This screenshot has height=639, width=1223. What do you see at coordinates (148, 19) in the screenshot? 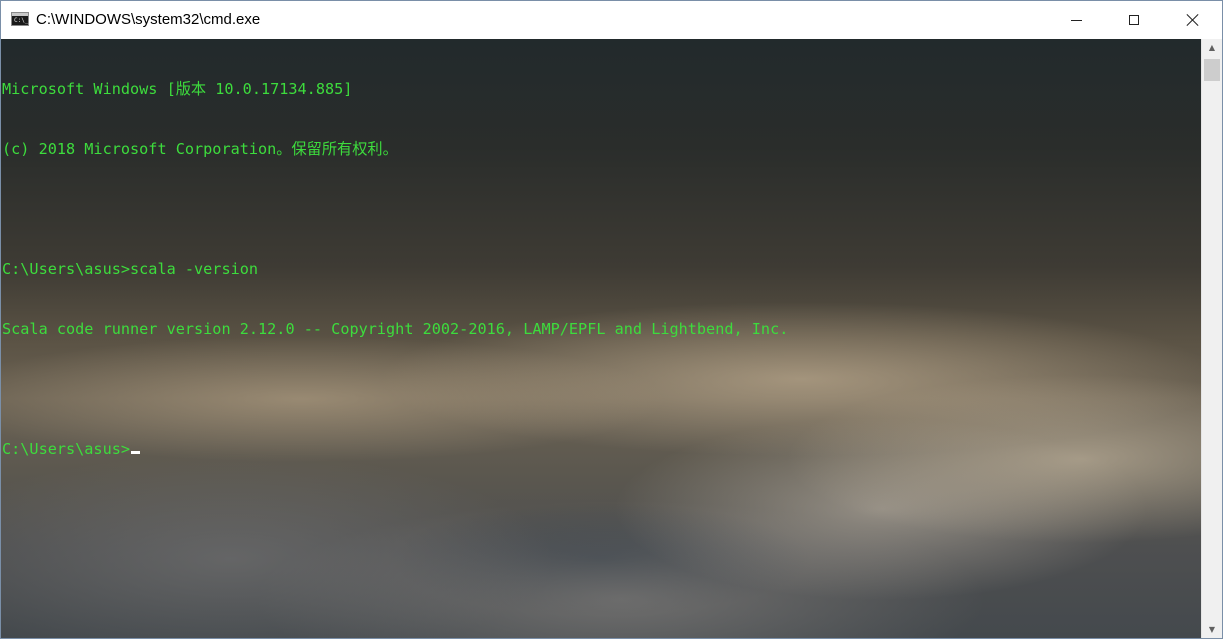
I see `window-title: C:\WINDOWS\system32\cmd.exe` at bounding box center [148, 19].